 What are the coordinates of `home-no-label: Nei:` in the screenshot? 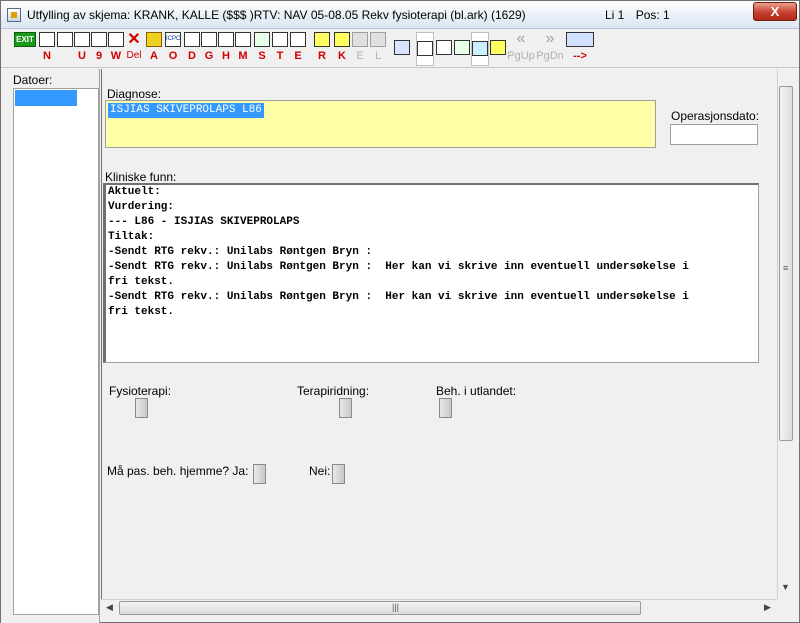 It's located at (320, 471).